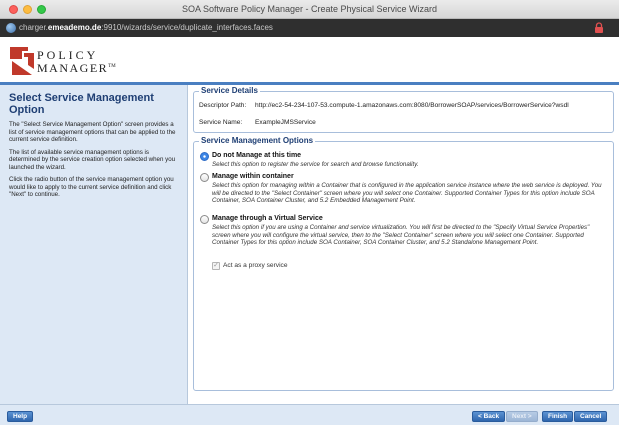 This screenshot has height=425, width=619. Describe the element at coordinates (257, 155) in the screenshot. I see `option-title: Do not Manage at this time` at that location.